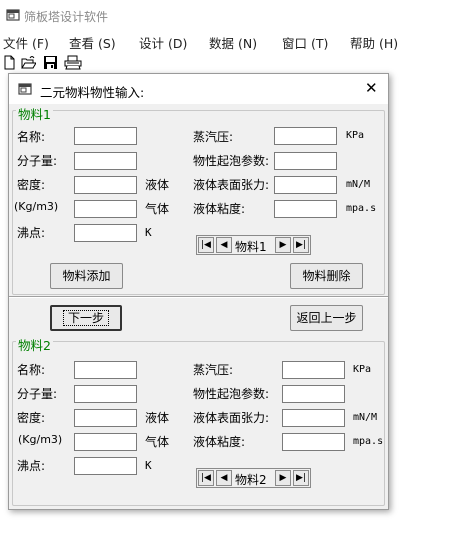 This screenshot has width=455, height=540. I want to click on material2-group-label: 物料2, so click(34, 344).